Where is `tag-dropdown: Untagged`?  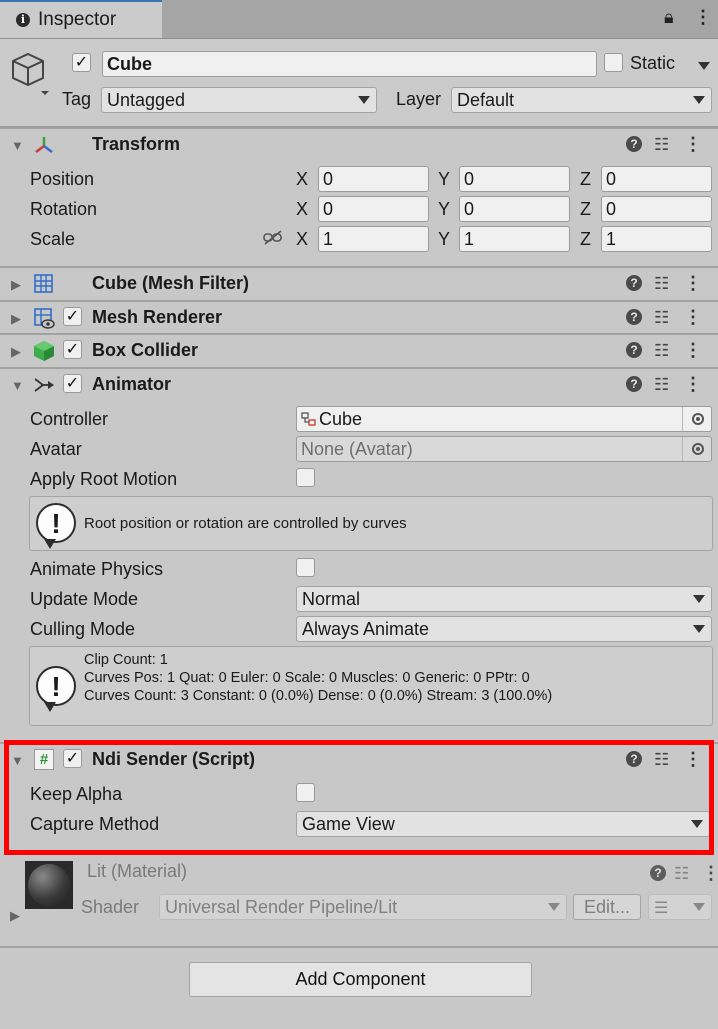
tag-dropdown: Untagged is located at coordinates (239, 100).